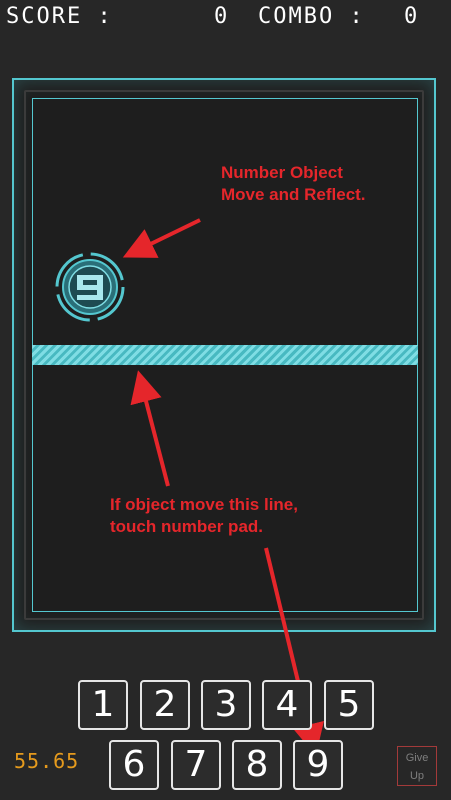  Describe the element at coordinates (196, 765) in the screenshot. I see `pad-key-7: 7` at that location.